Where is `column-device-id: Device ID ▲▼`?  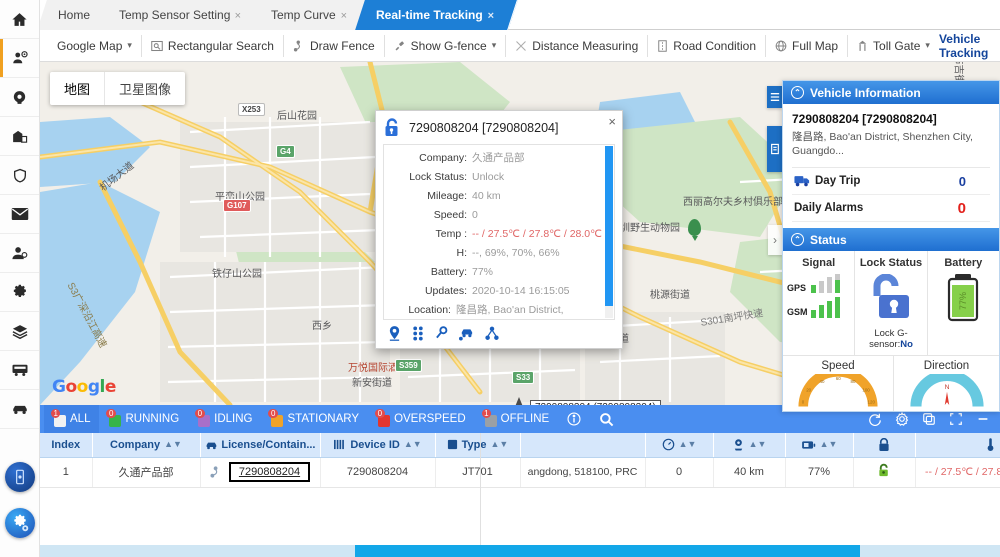 column-device-id: Device ID ▲▼ is located at coordinates (378, 445).